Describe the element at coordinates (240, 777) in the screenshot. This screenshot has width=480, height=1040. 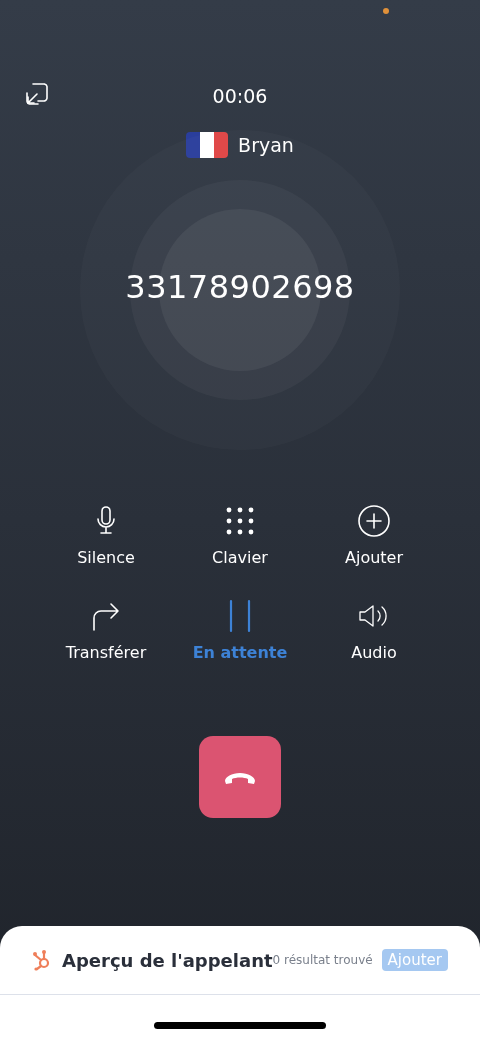
I see `hang-up-button` at that location.